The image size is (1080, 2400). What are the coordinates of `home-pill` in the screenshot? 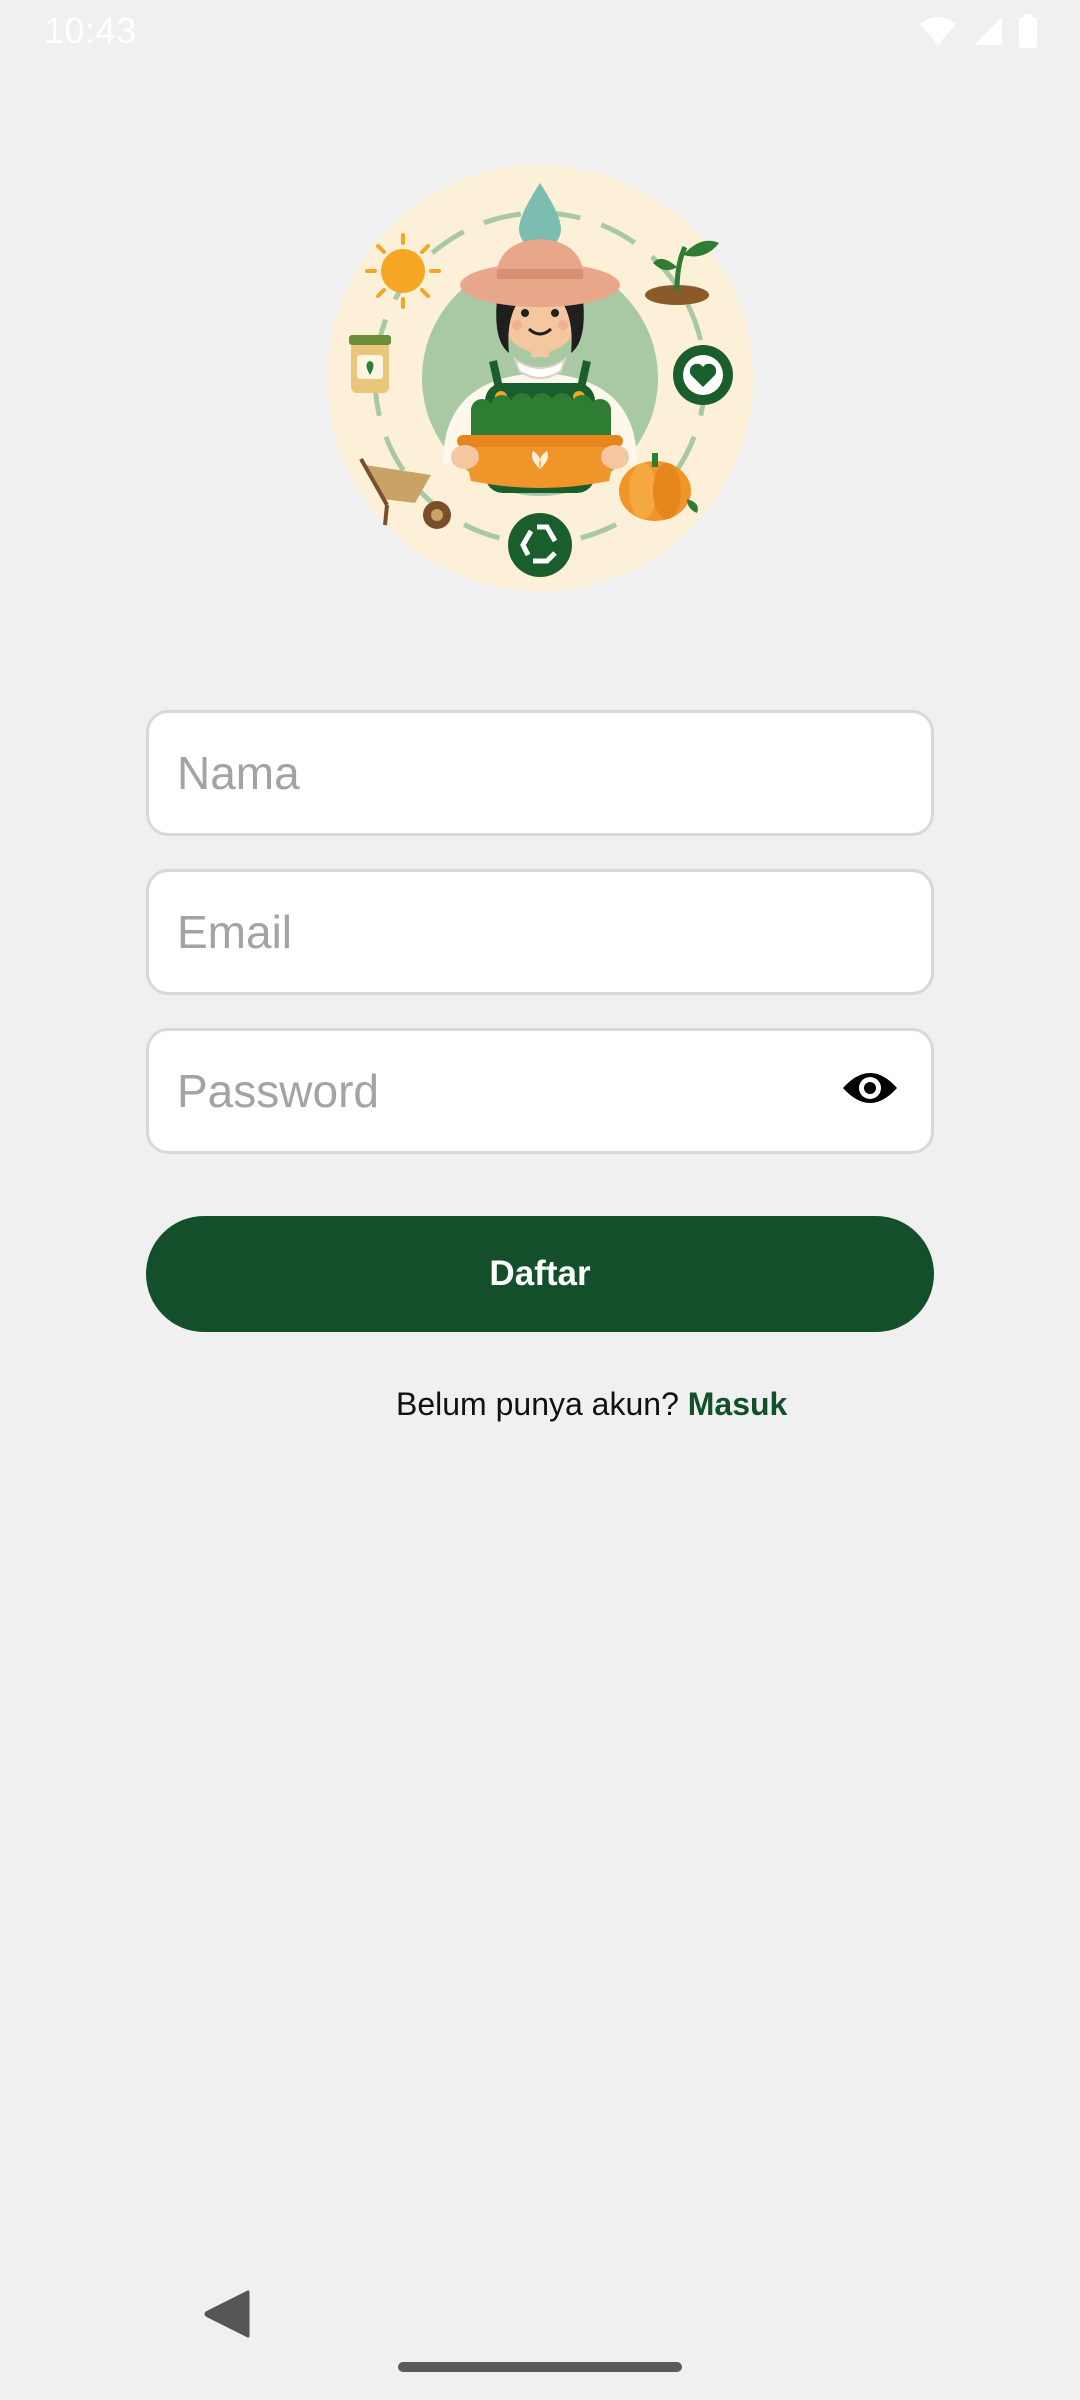 It's located at (540, 2367).